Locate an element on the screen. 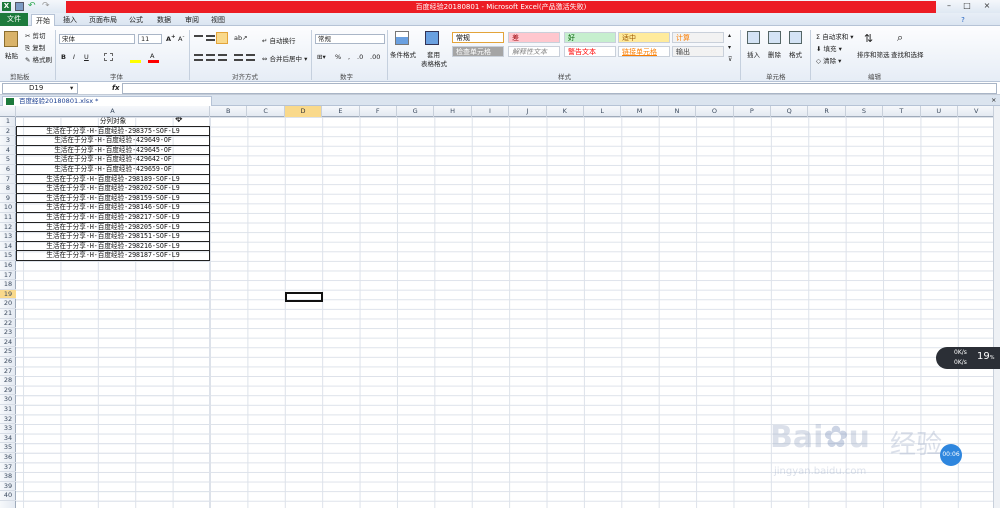 This screenshot has width=1000, height=508. cell-style-1: 差 is located at coordinates (534, 37).